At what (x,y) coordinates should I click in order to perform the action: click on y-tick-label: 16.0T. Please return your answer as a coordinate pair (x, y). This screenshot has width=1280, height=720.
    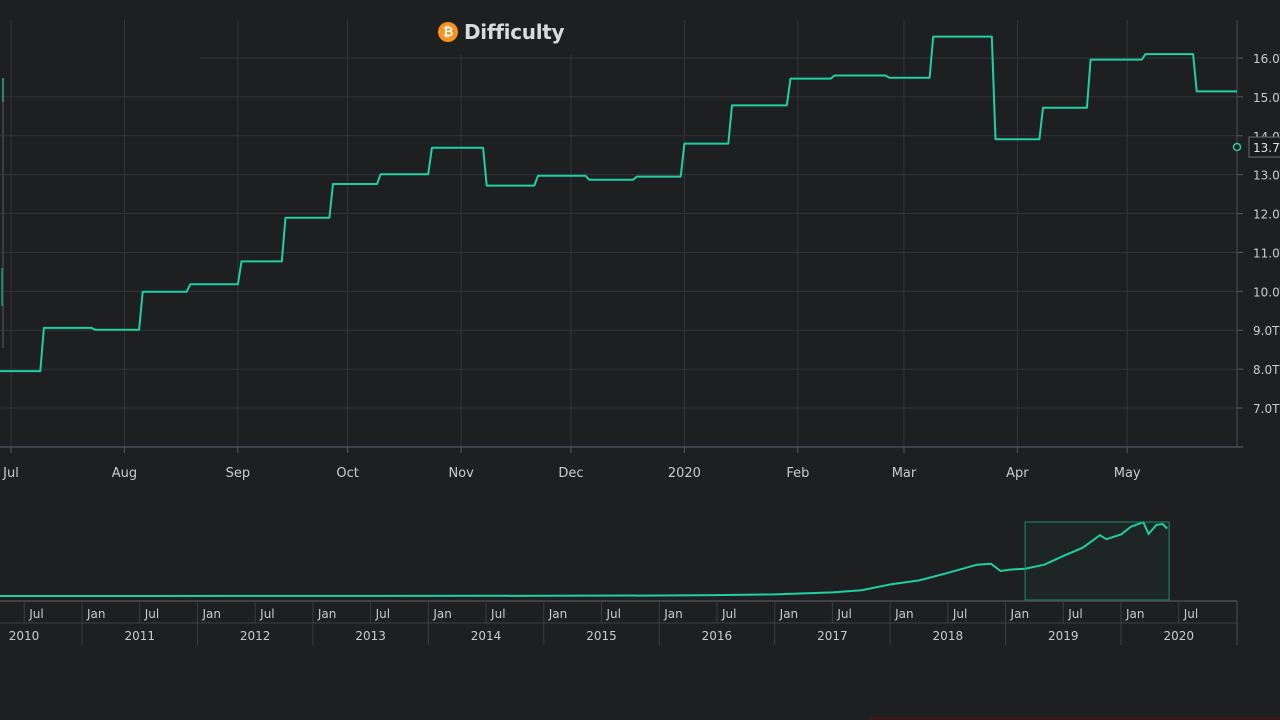
    Looking at the image, I should click on (1266, 59).